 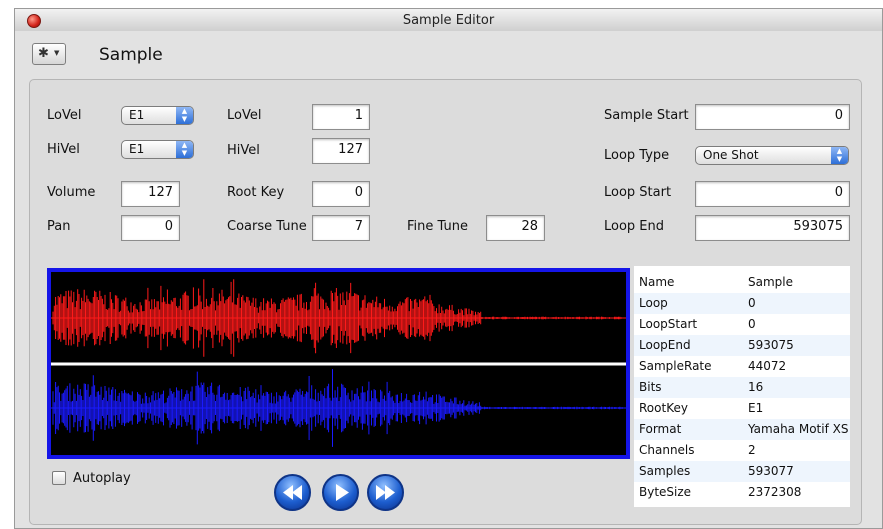 I want to click on info-key: RootKey, so click(x=663, y=408).